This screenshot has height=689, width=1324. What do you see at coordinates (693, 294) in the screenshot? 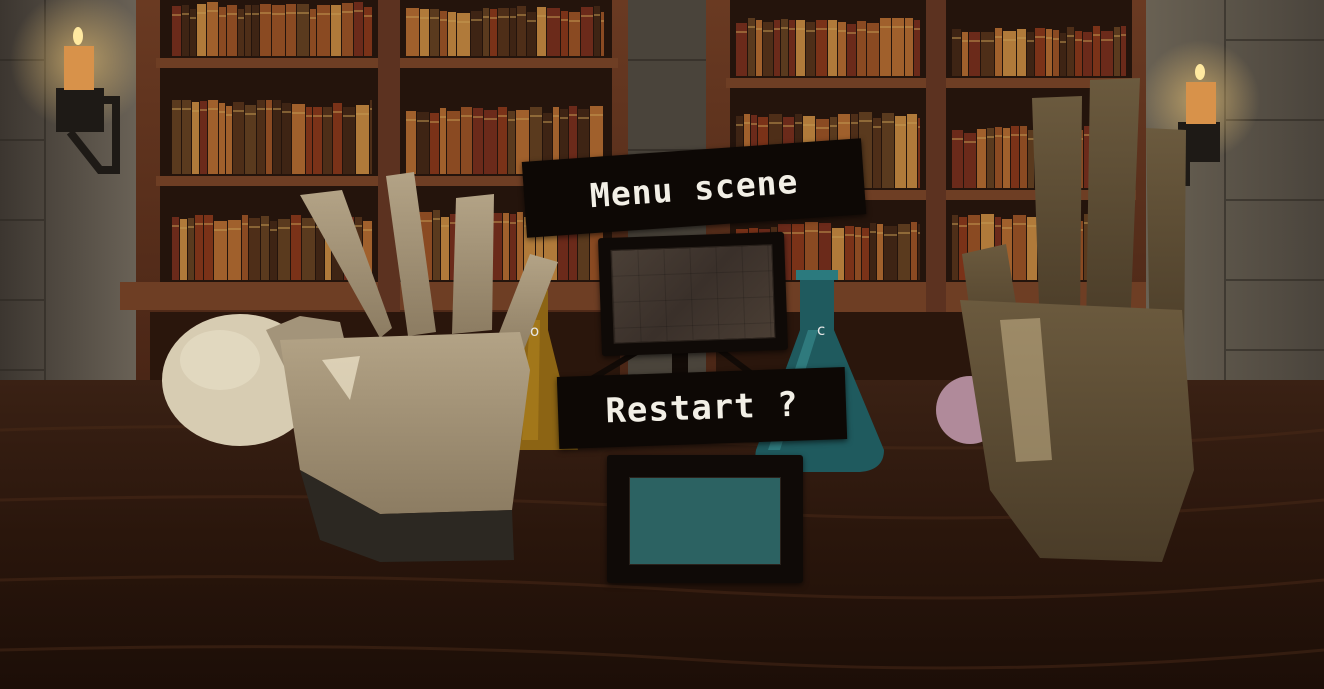
I see `menu-scene-button` at bounding box center [693, 294].